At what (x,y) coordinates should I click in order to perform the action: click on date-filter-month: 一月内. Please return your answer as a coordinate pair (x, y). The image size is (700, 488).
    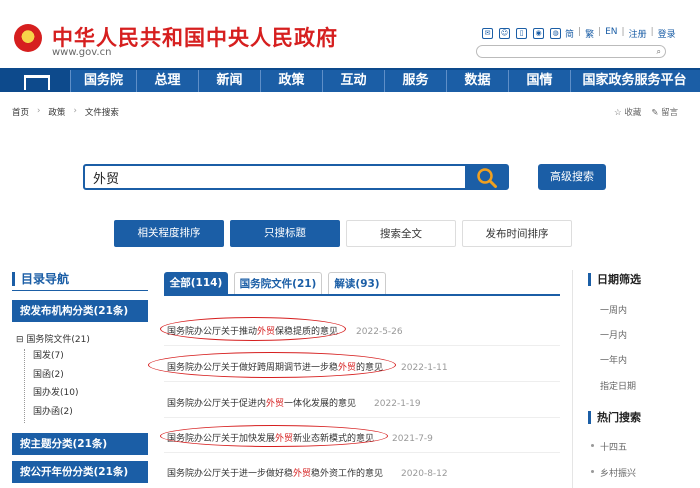
    Looking at the image, I should click on (613, 334).